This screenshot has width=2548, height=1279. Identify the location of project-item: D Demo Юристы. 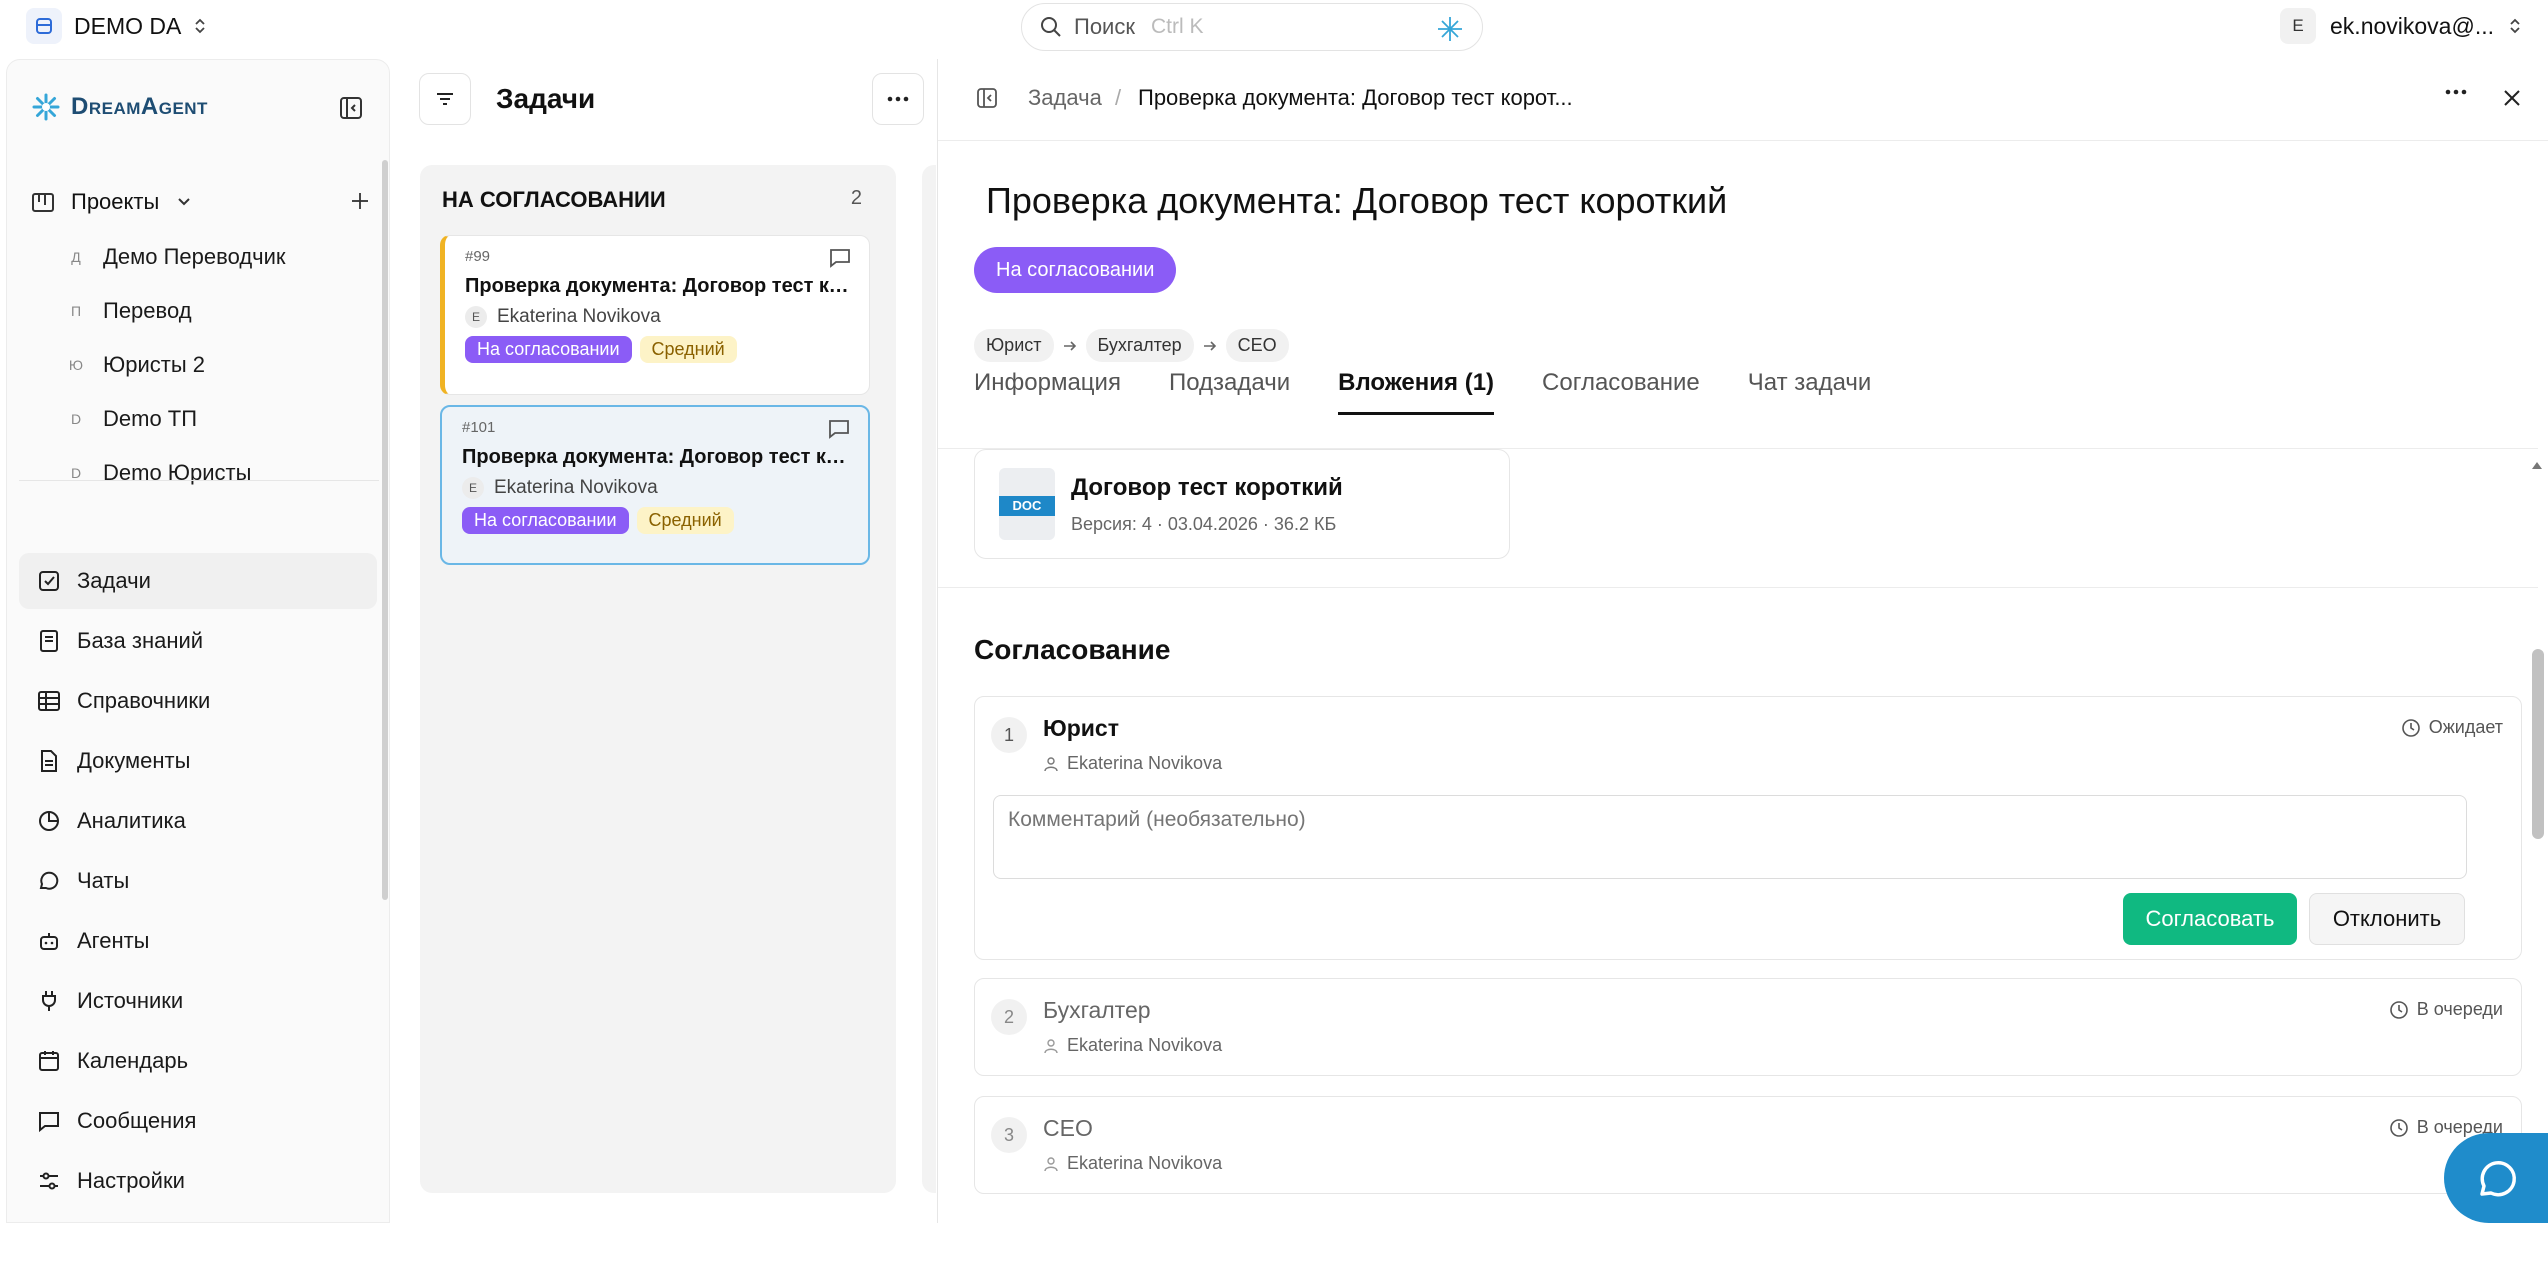
(159, 473).